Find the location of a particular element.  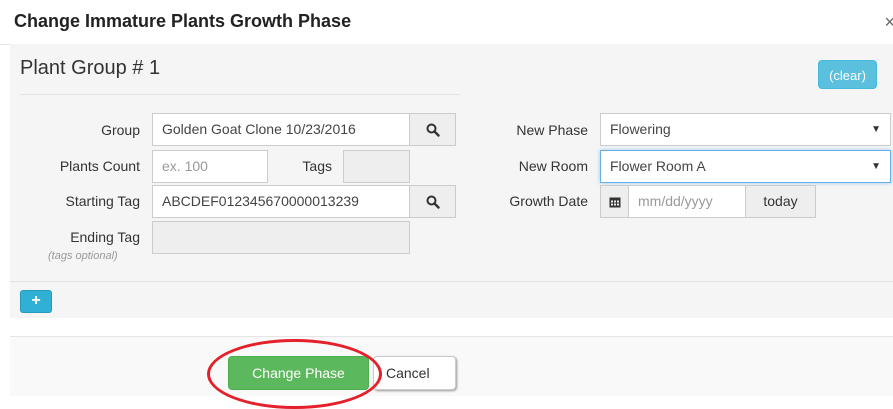

starting-tag-label: Starting Tag is located at coordinates (102, 201).